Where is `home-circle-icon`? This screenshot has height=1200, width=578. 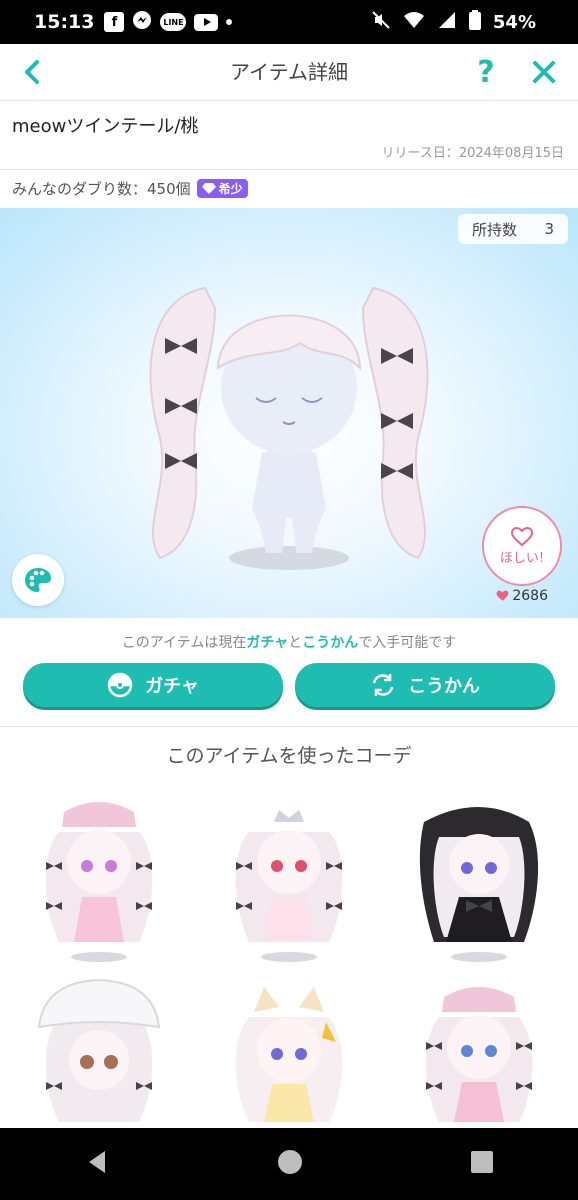
home-circle-icon is located at coordinates (289, 1162).